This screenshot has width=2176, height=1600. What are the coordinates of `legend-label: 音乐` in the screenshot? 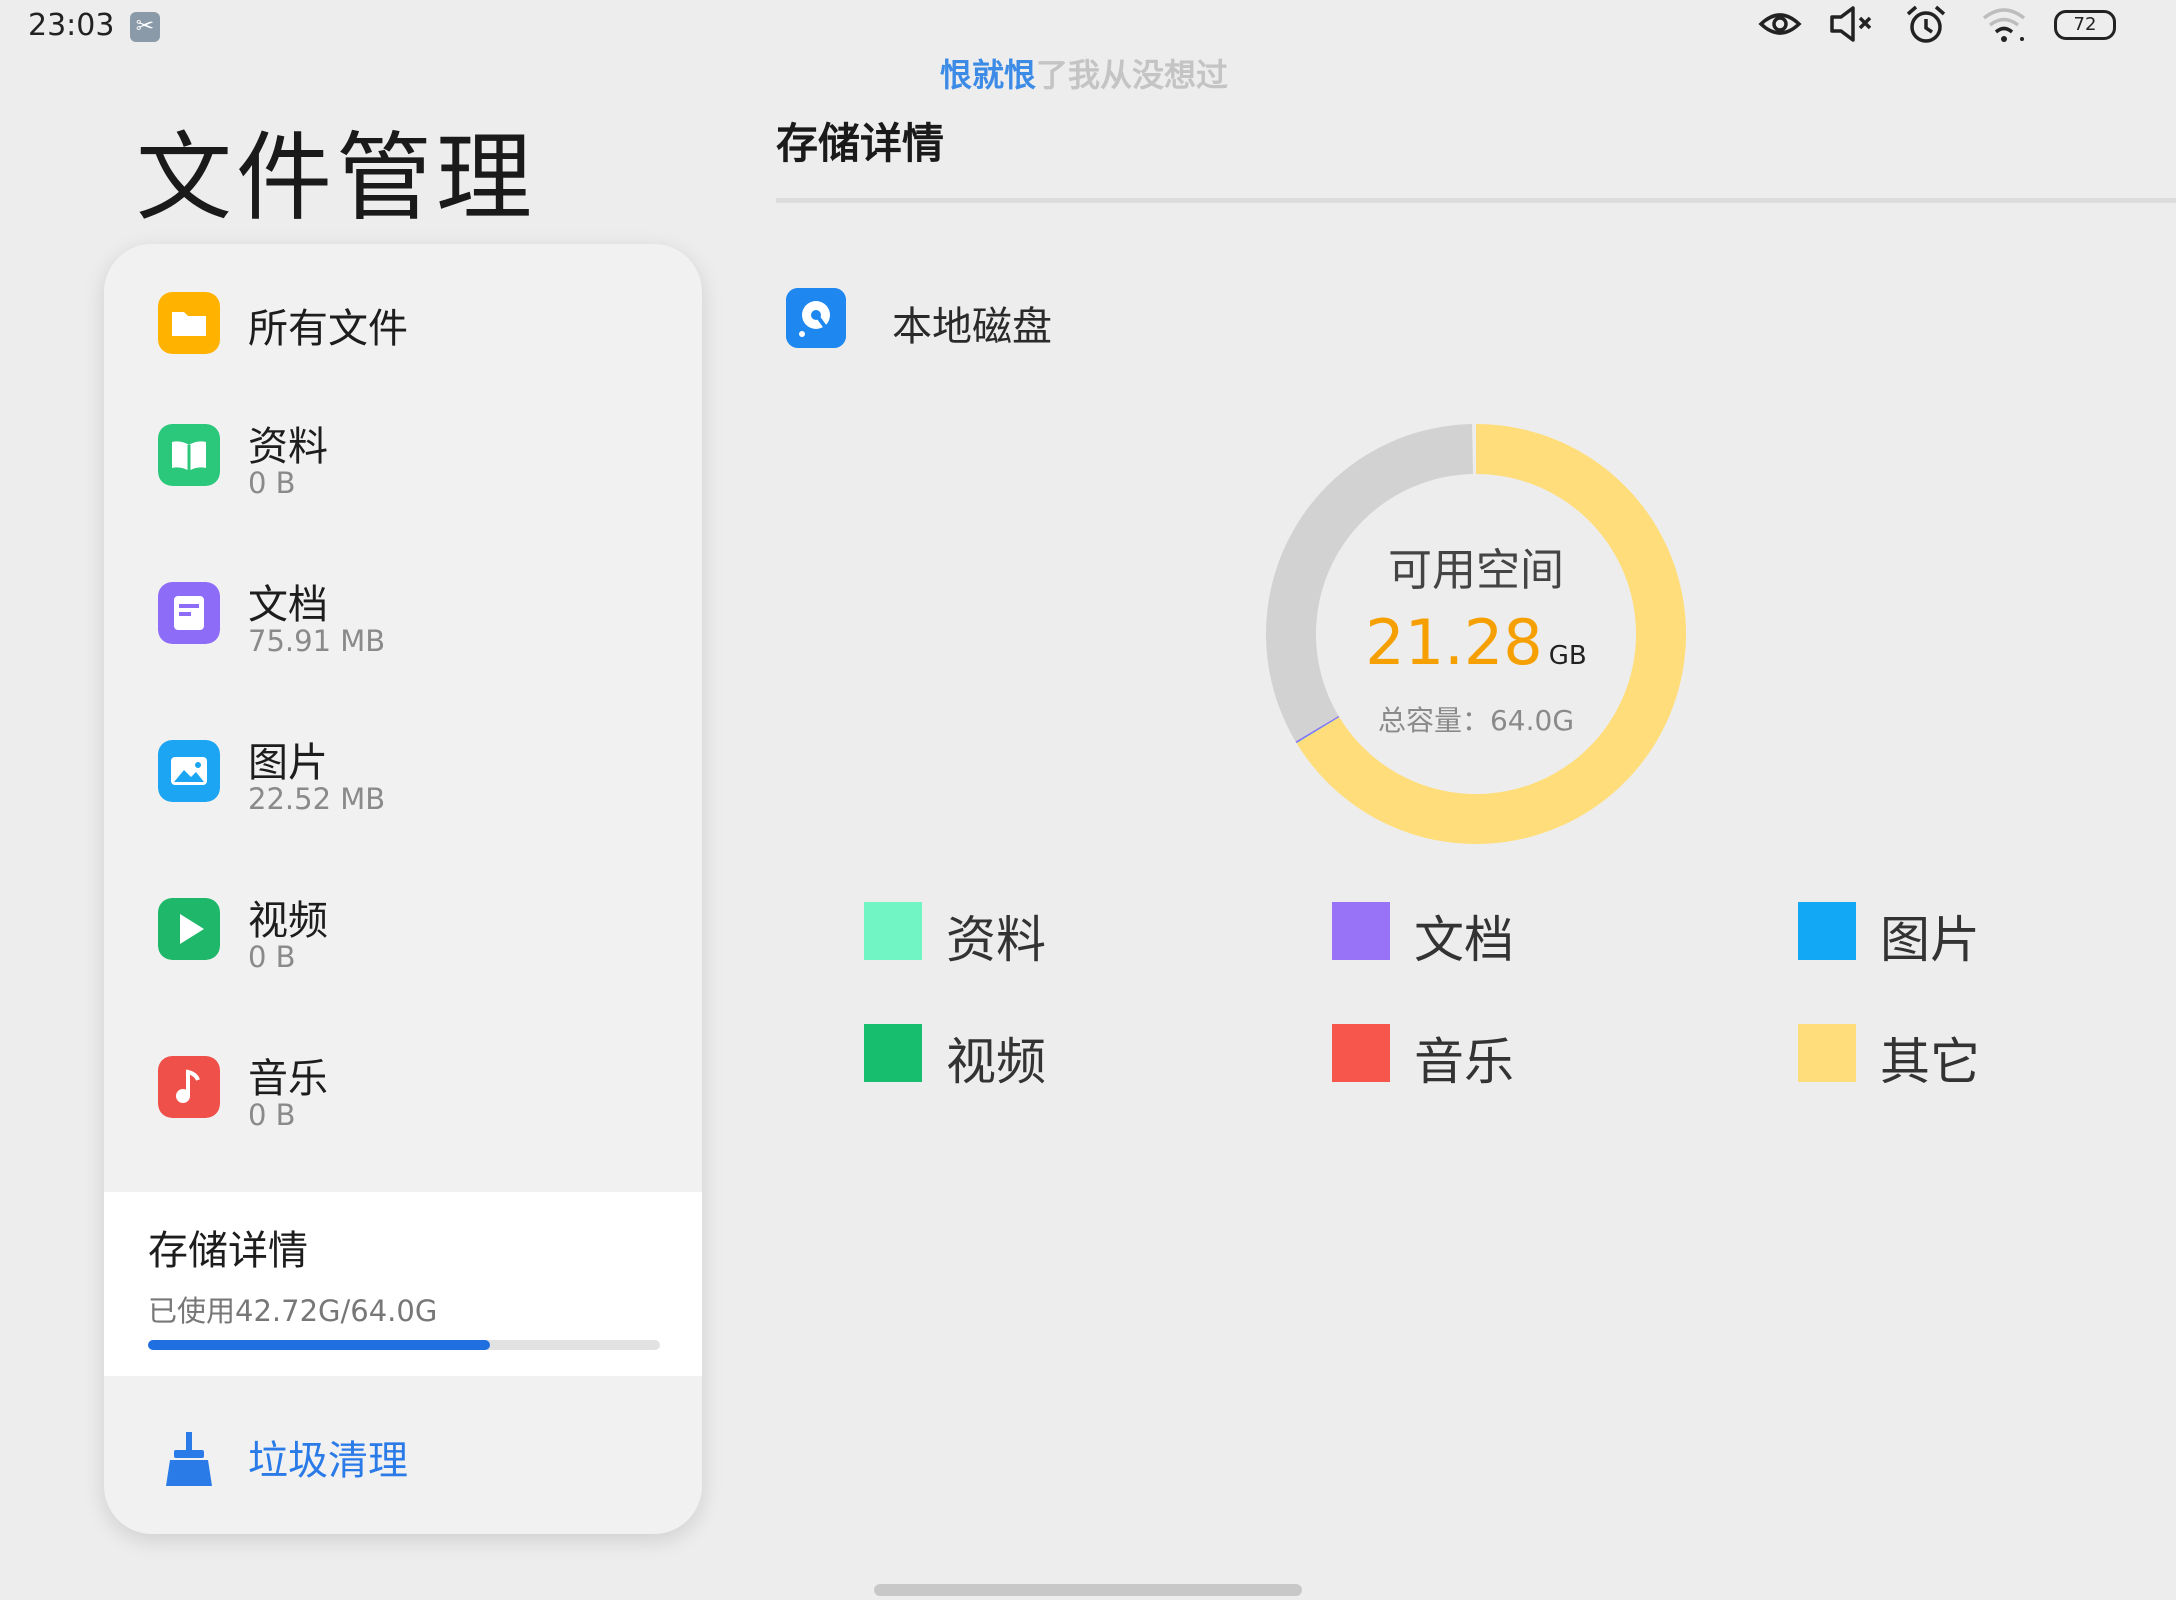 It's located at (1464, 1062).